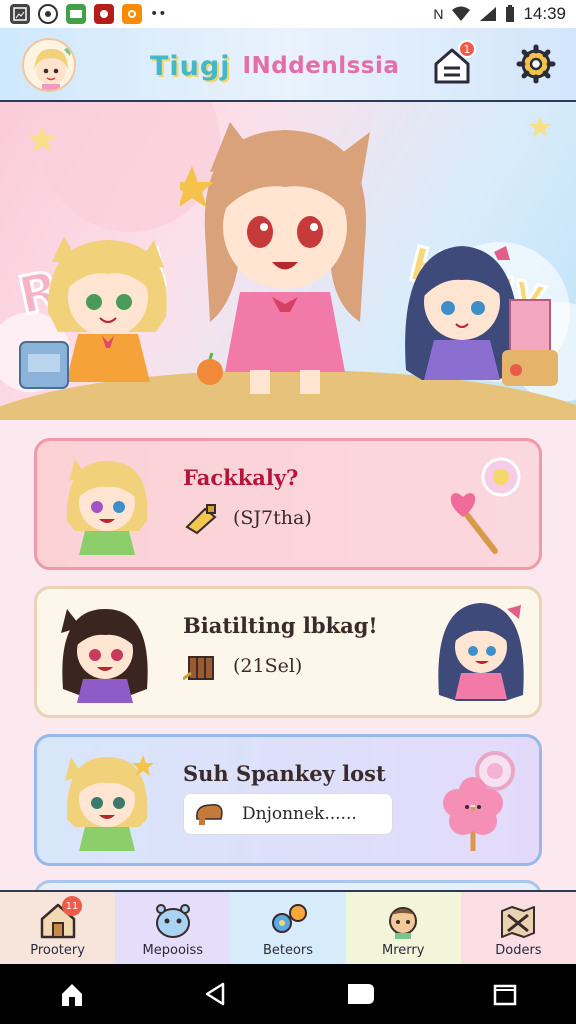 Image resolution: width=576 pixels, height=1024 pixels. Describe the element at coordinates (505, 994) in the screenshot. I see `recents-icon` at that location.